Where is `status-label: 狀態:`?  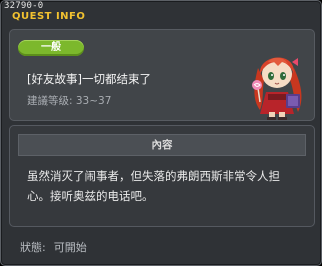 status-label: 狀態: is located at coordinates (33, 247).